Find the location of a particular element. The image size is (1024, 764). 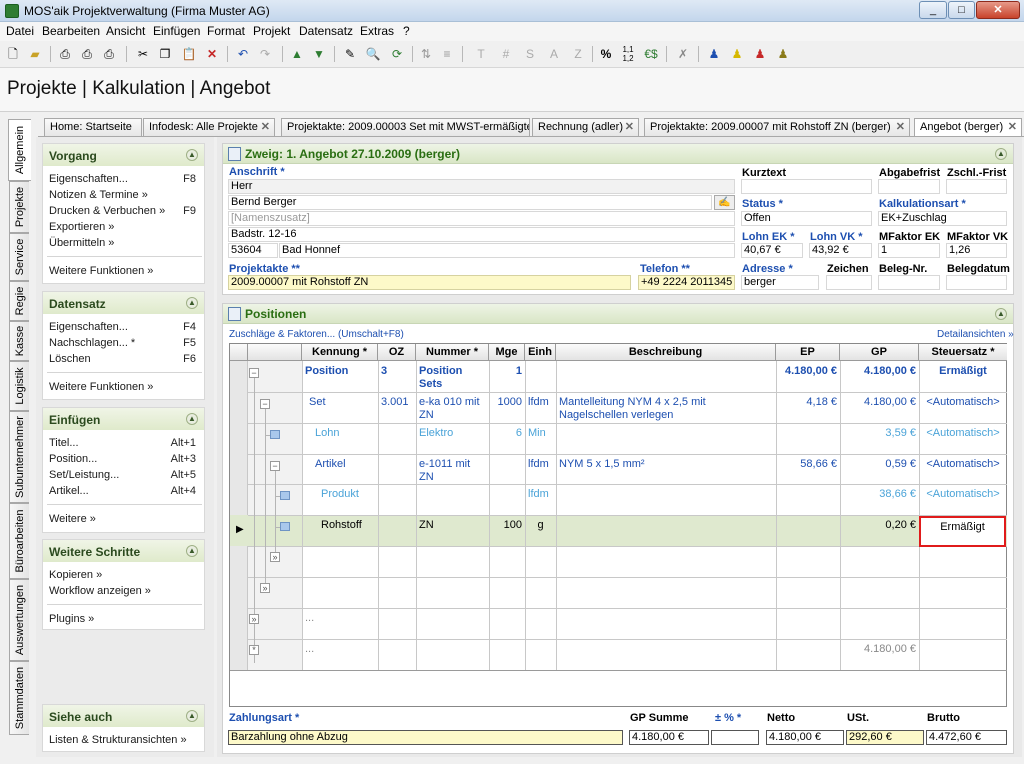

zahlungsart-field: Barzahlung ohne Abzug is located at coordinates (425, 737).